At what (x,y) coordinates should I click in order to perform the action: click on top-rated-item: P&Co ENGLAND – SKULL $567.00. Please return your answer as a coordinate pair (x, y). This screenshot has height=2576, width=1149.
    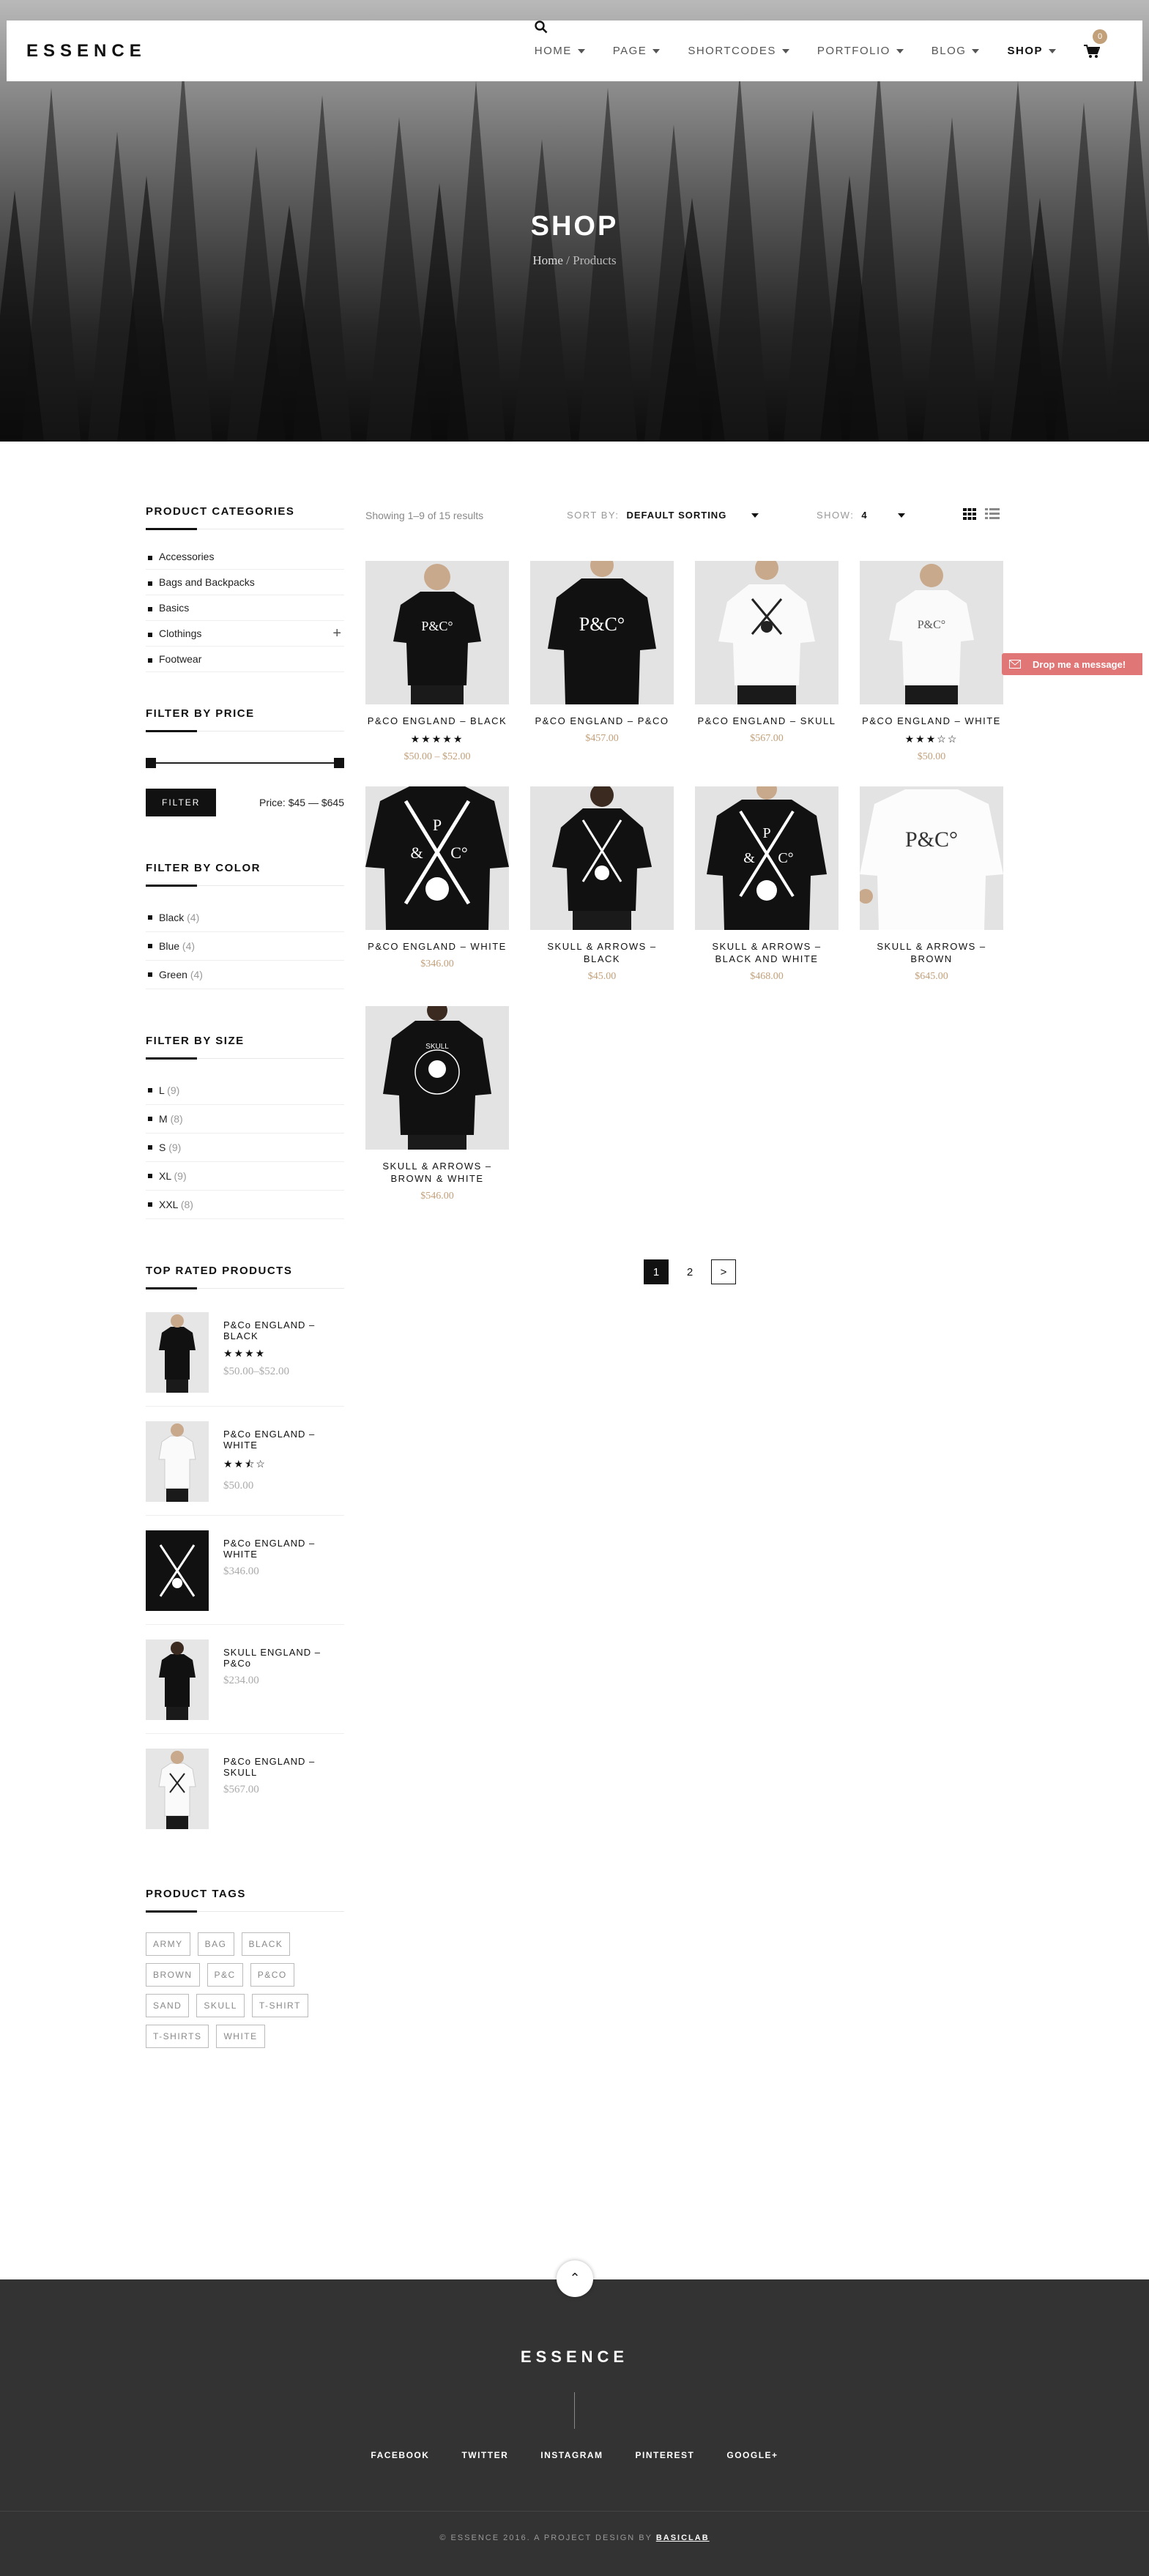
    Looking at the image, I should click on (245, 1788).